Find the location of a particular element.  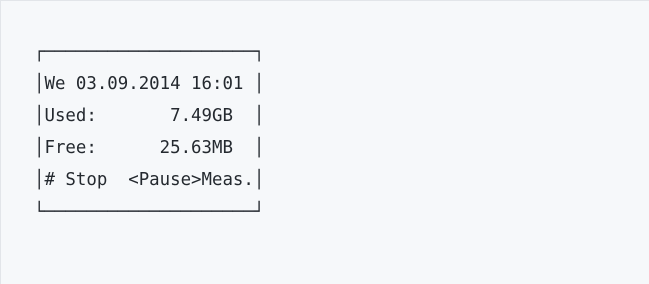

lcd-line-menu: │# Stop <Pause>Meas.│ is located at coordinates (149, 180).